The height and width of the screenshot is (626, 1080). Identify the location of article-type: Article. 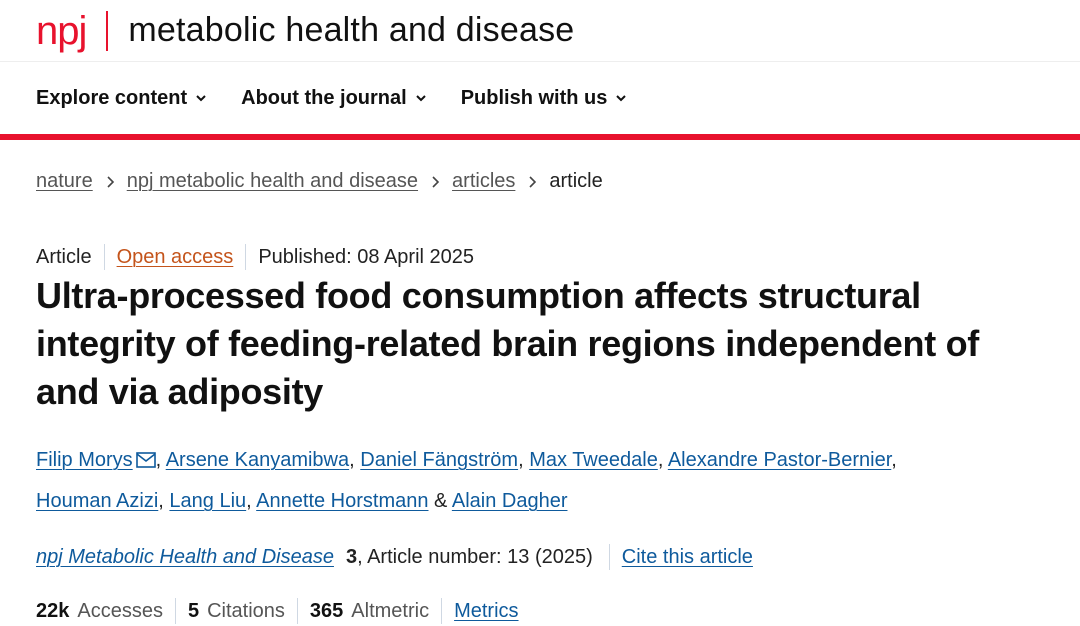
(64, 256).